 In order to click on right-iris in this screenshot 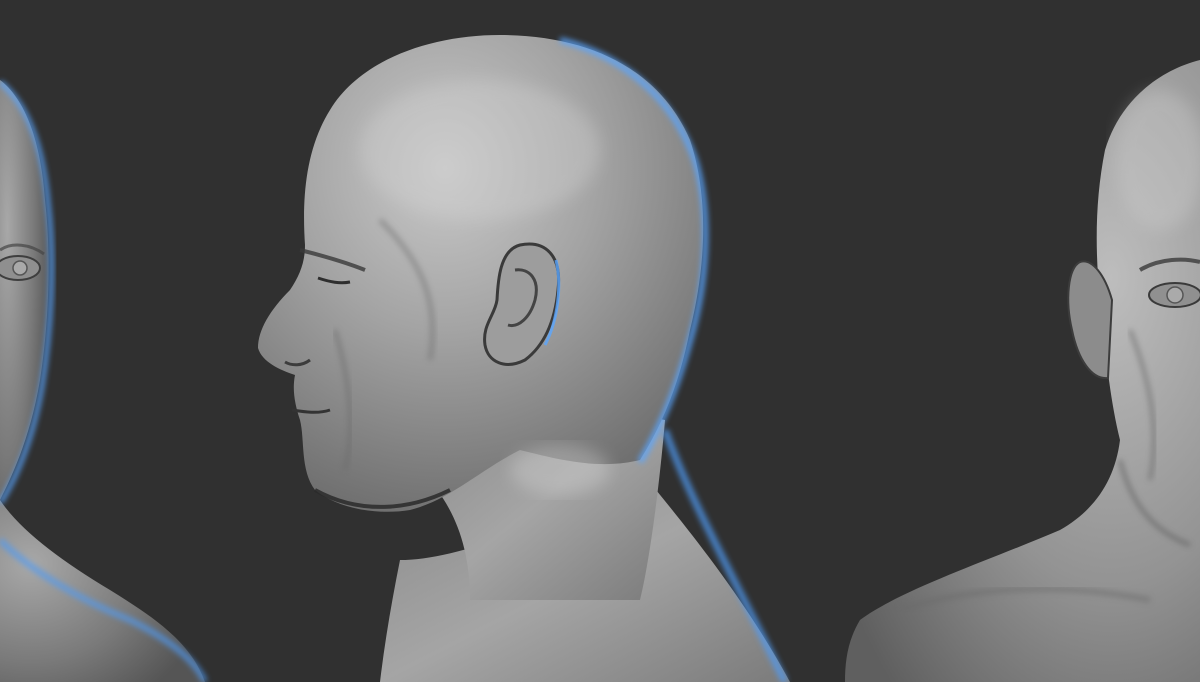, I will do `click(1175, 295)`.